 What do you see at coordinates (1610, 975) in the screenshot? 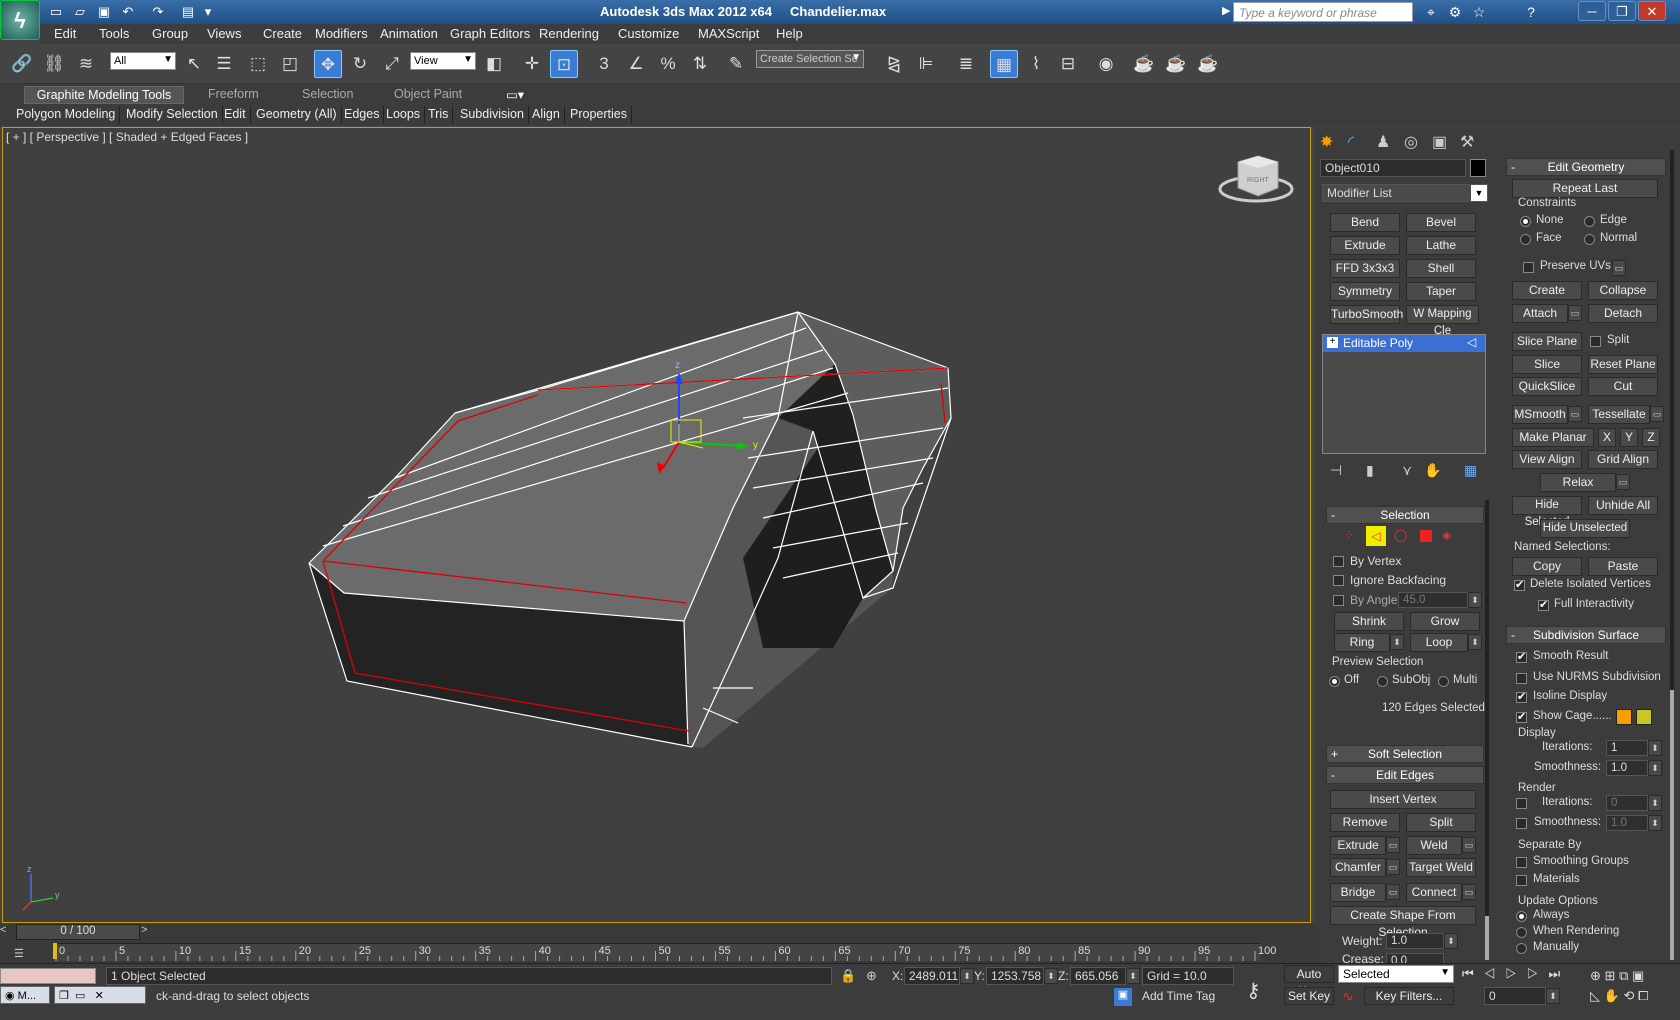
I see `zoom-all-icon: ⊞` at bounding box center [1610, 975].